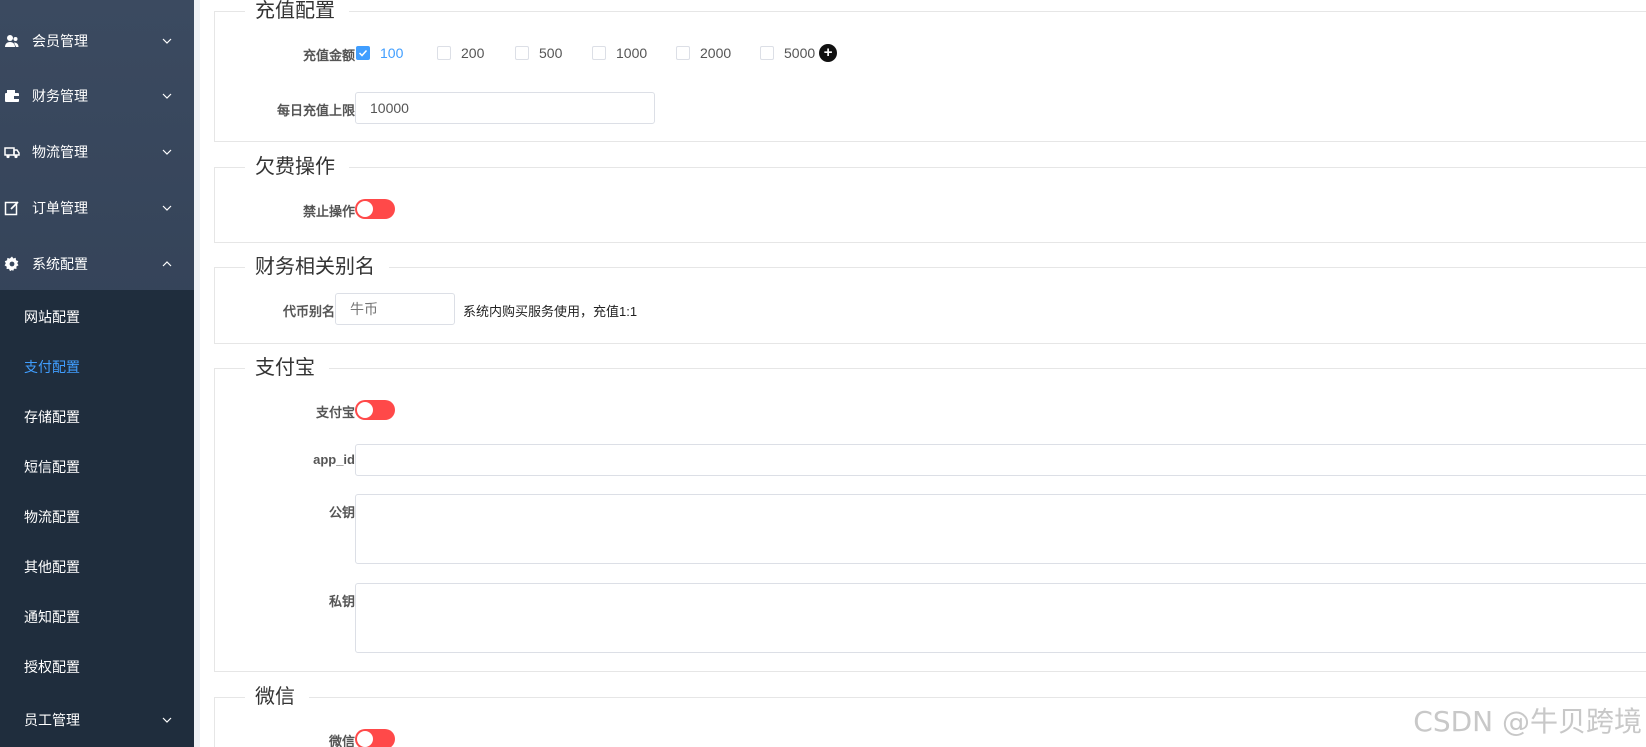 Image resolution: width=1646 pixels, height=747 pixels. Describe the element at coordinates (97, 208) in the screenshot. I see `menu-item-orders: 订单管理` at that location.